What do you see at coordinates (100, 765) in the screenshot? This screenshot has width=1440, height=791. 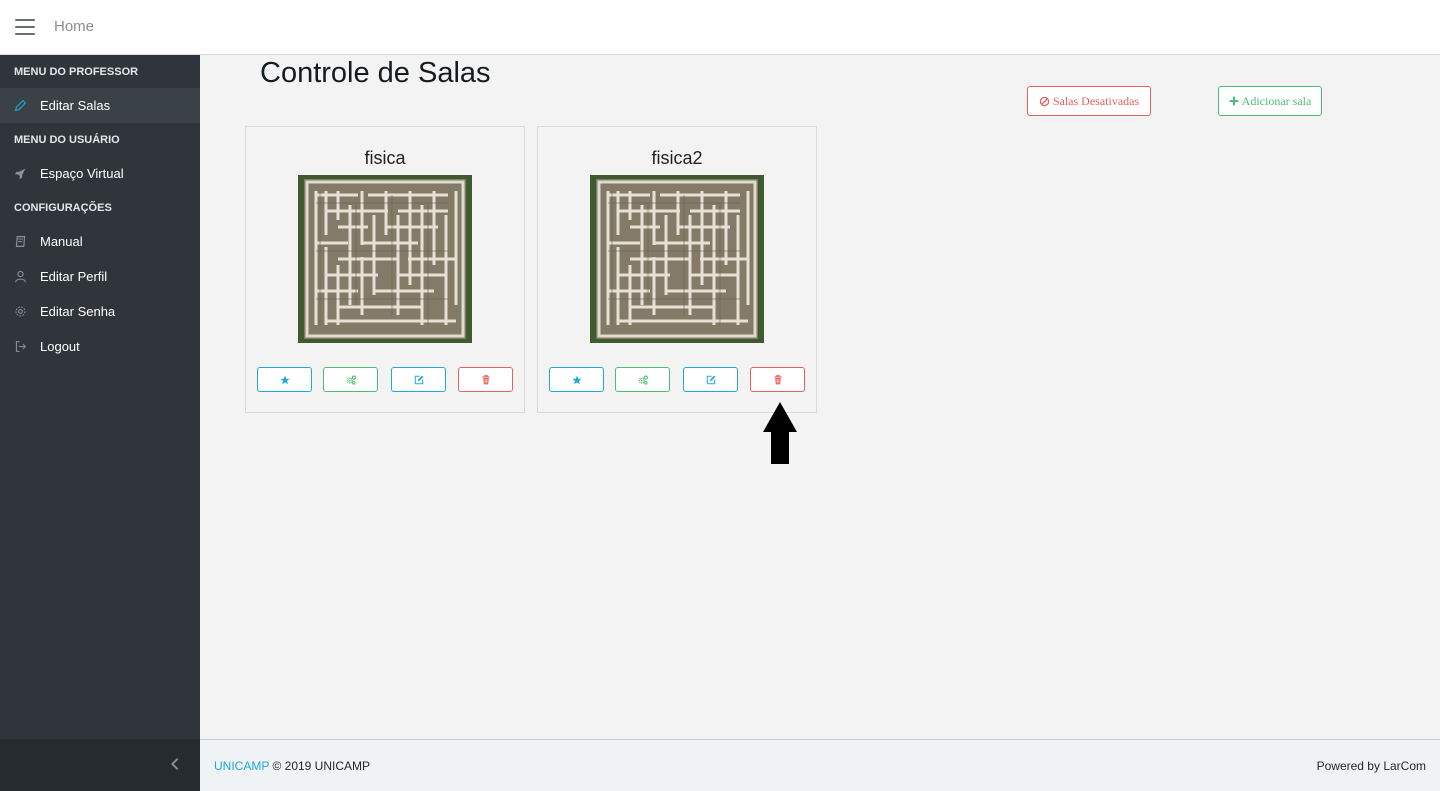 I see `sidebar-footer` at bounding box center [100, 765].